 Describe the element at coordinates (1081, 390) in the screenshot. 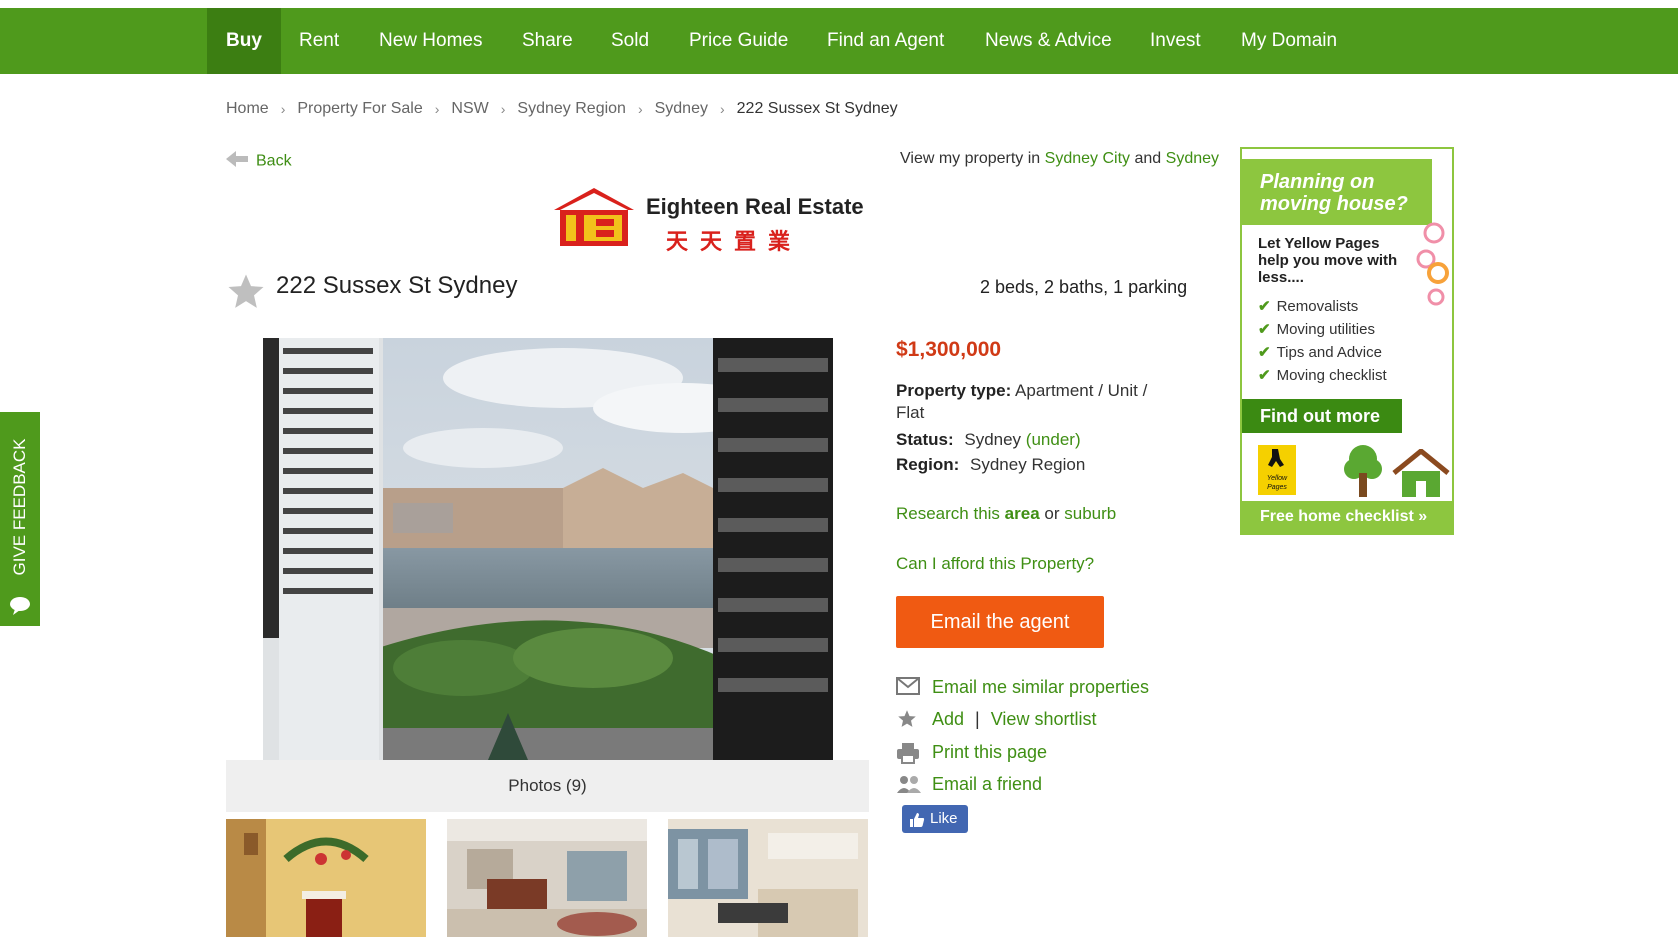

I see `property-type-value: Apartment / Unit /` at that location.